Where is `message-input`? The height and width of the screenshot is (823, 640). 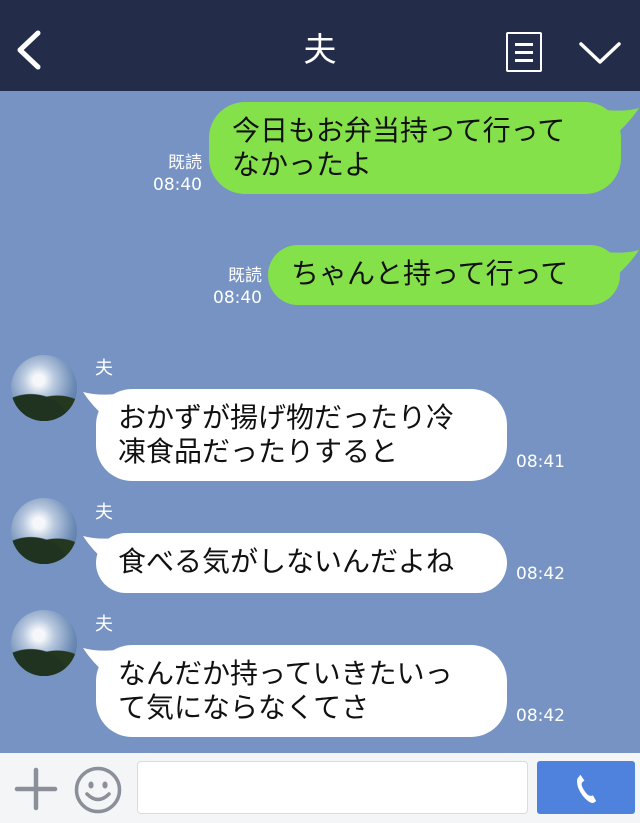 message-input is located at coordinates (332, 787).